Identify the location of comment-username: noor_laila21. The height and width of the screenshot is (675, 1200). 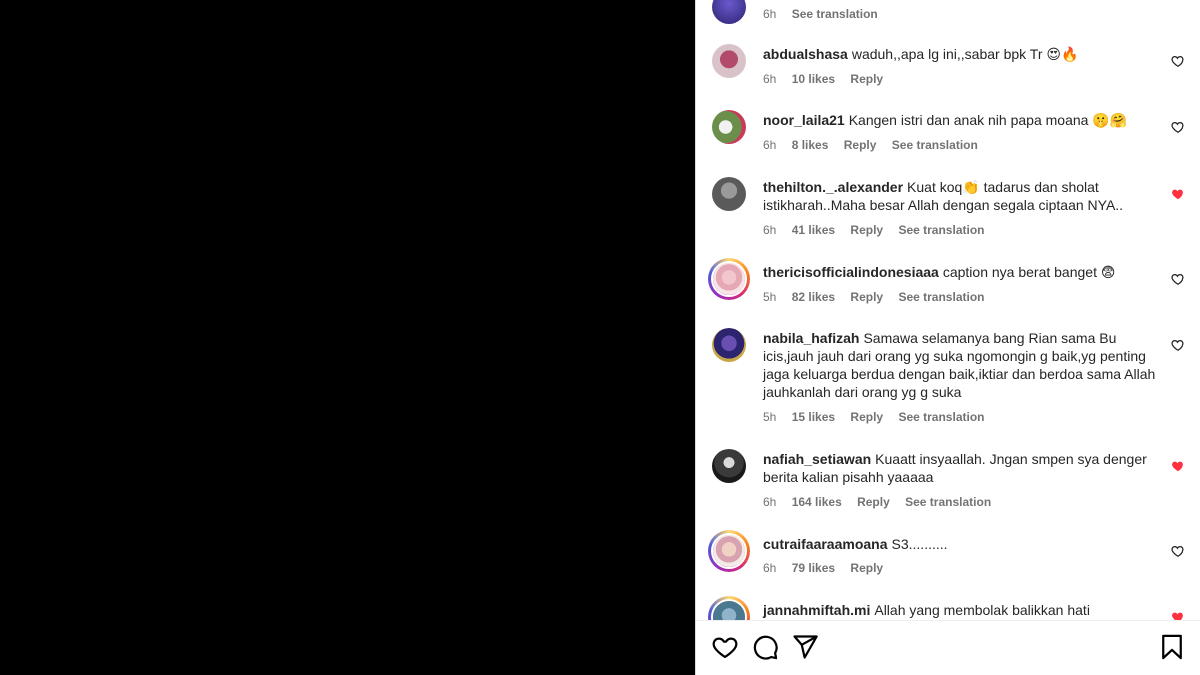
(804, 120).